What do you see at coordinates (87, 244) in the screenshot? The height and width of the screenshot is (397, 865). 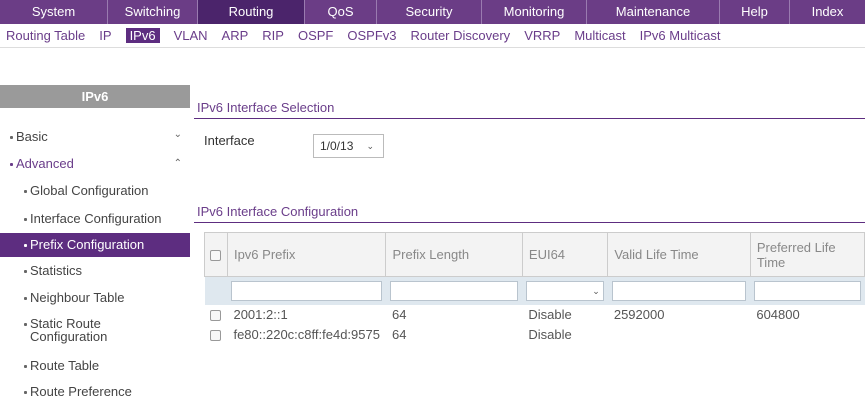 I see `sidebar-item-label: Prefix Configuration` at bounding box center [87, 244].